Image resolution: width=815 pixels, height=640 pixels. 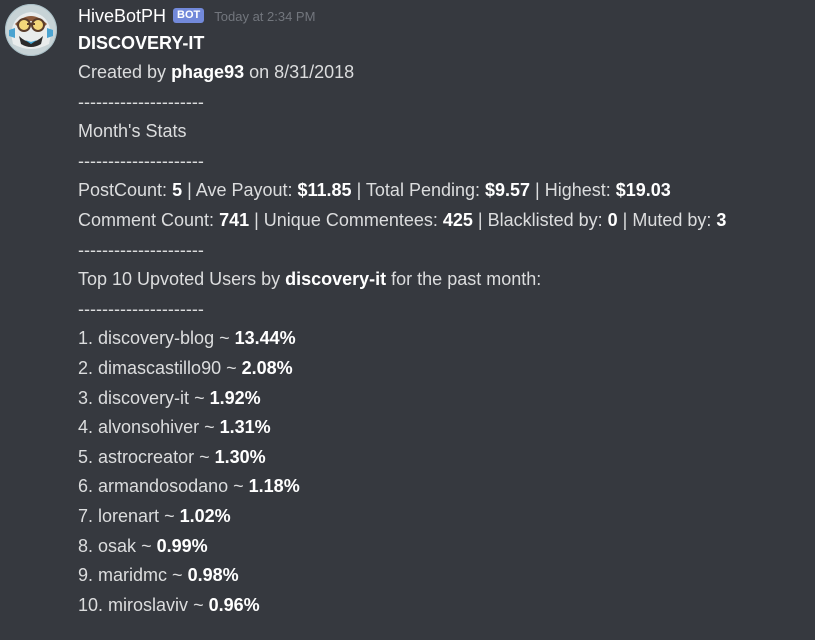 I want to click on avatar-image, so click(x=31, y=30).